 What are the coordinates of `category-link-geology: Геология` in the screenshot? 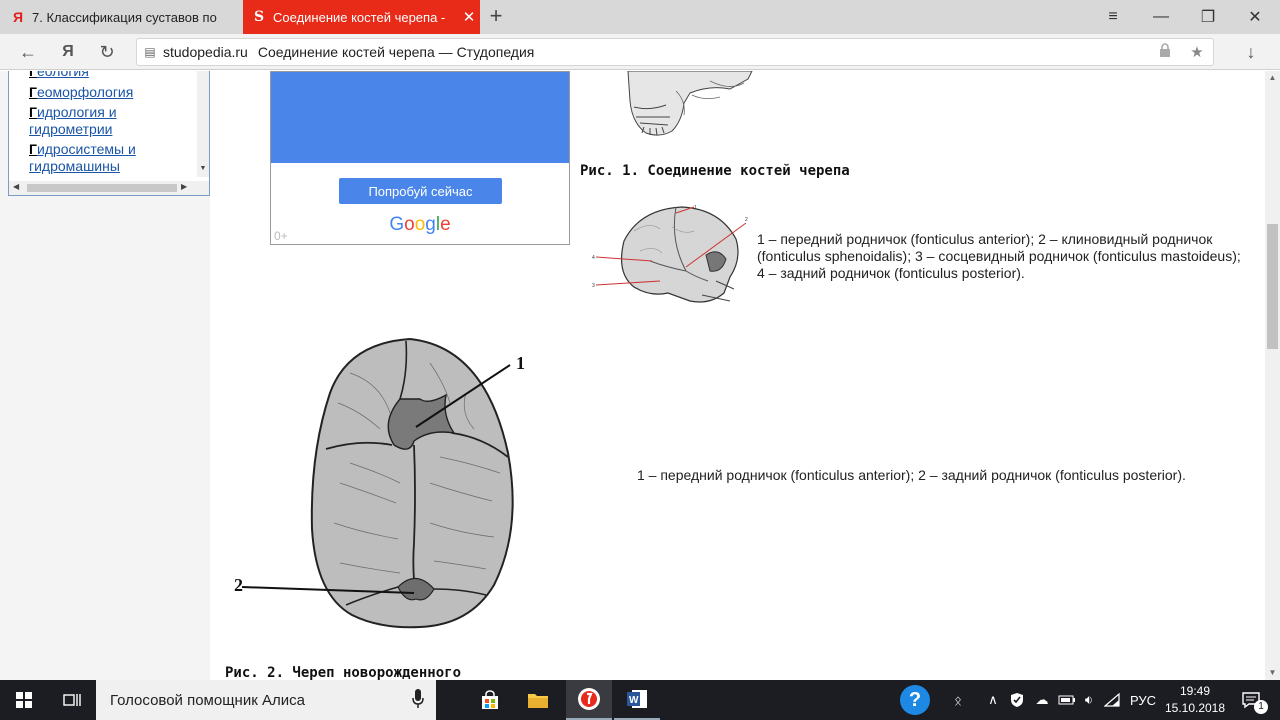 It's located at (109, 75).